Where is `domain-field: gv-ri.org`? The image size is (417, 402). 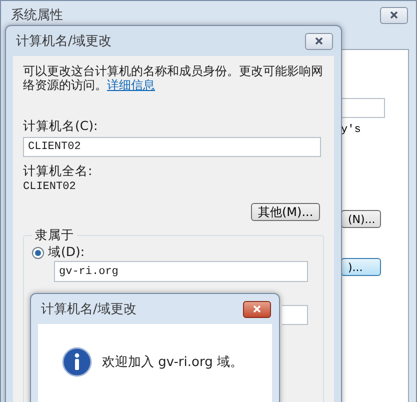
domain-field: gv-ri.org is located at coordinates (181, 271).